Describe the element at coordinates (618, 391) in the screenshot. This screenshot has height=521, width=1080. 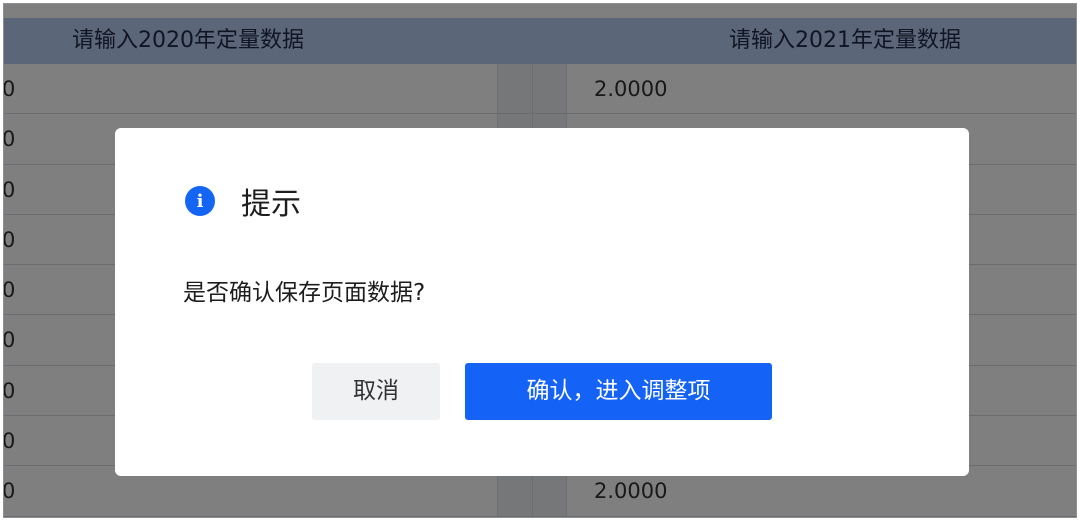
I see `confirm-adjust-button: 确认，进入调整项` at that location.